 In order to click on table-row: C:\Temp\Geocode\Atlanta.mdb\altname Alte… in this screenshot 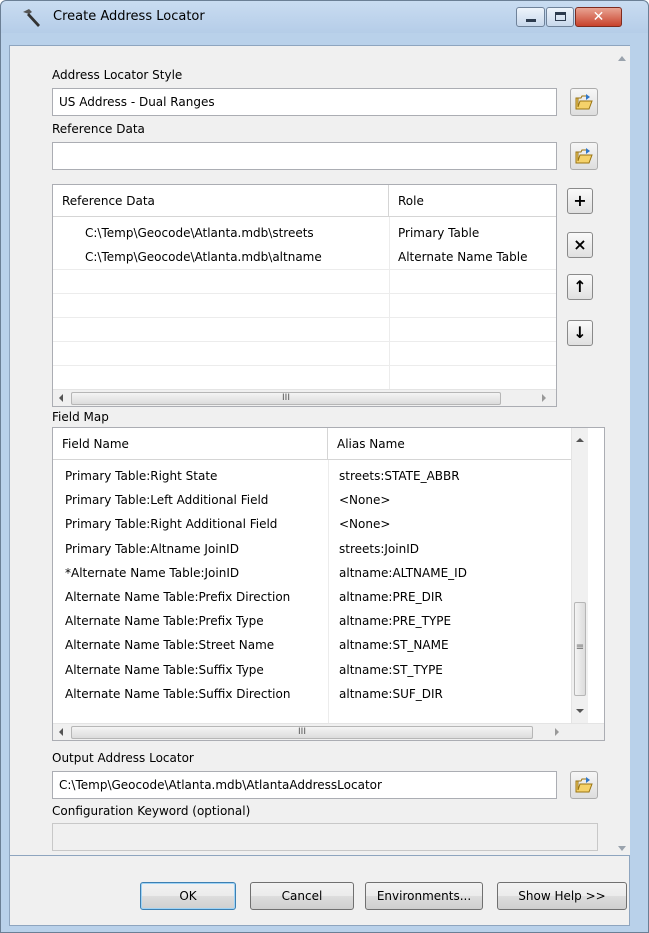, I will do `click(304, 257)`.